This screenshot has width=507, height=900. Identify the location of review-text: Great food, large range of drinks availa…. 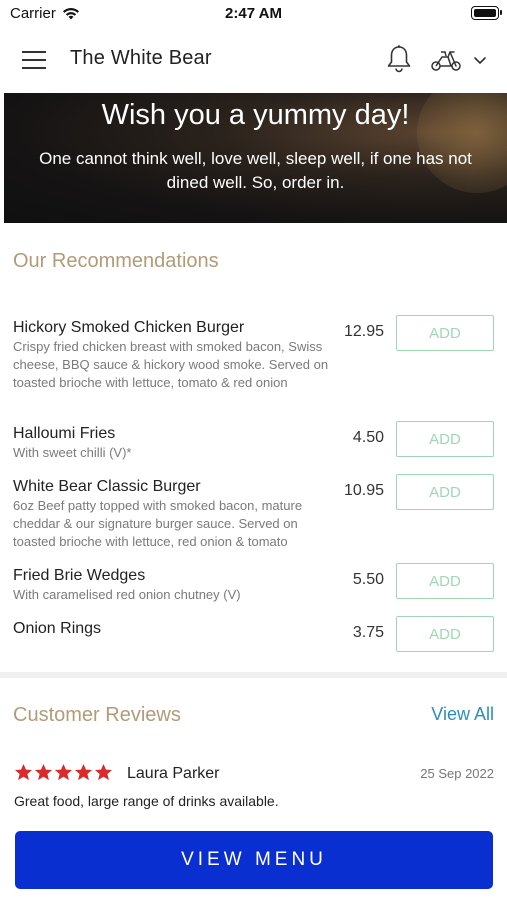
(146, 801).